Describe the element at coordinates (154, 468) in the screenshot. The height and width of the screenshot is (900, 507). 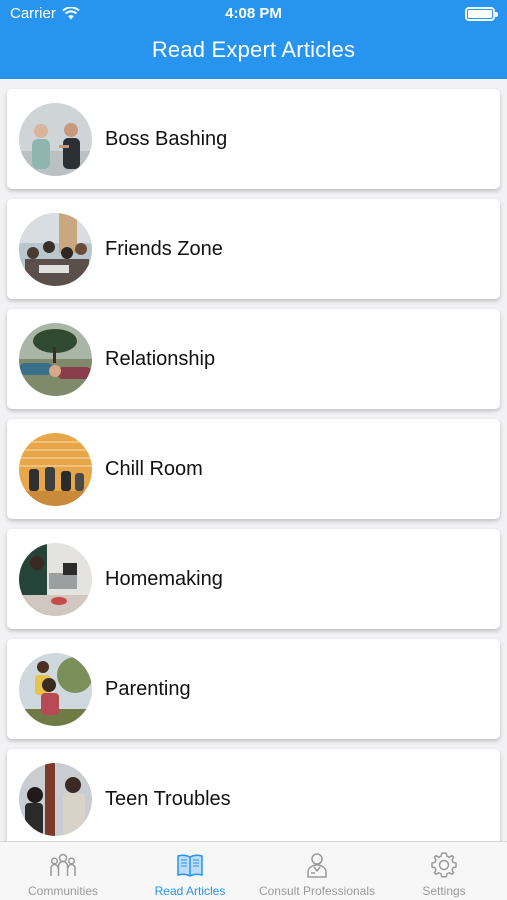
I see `article-title: Chill Room` at that location.